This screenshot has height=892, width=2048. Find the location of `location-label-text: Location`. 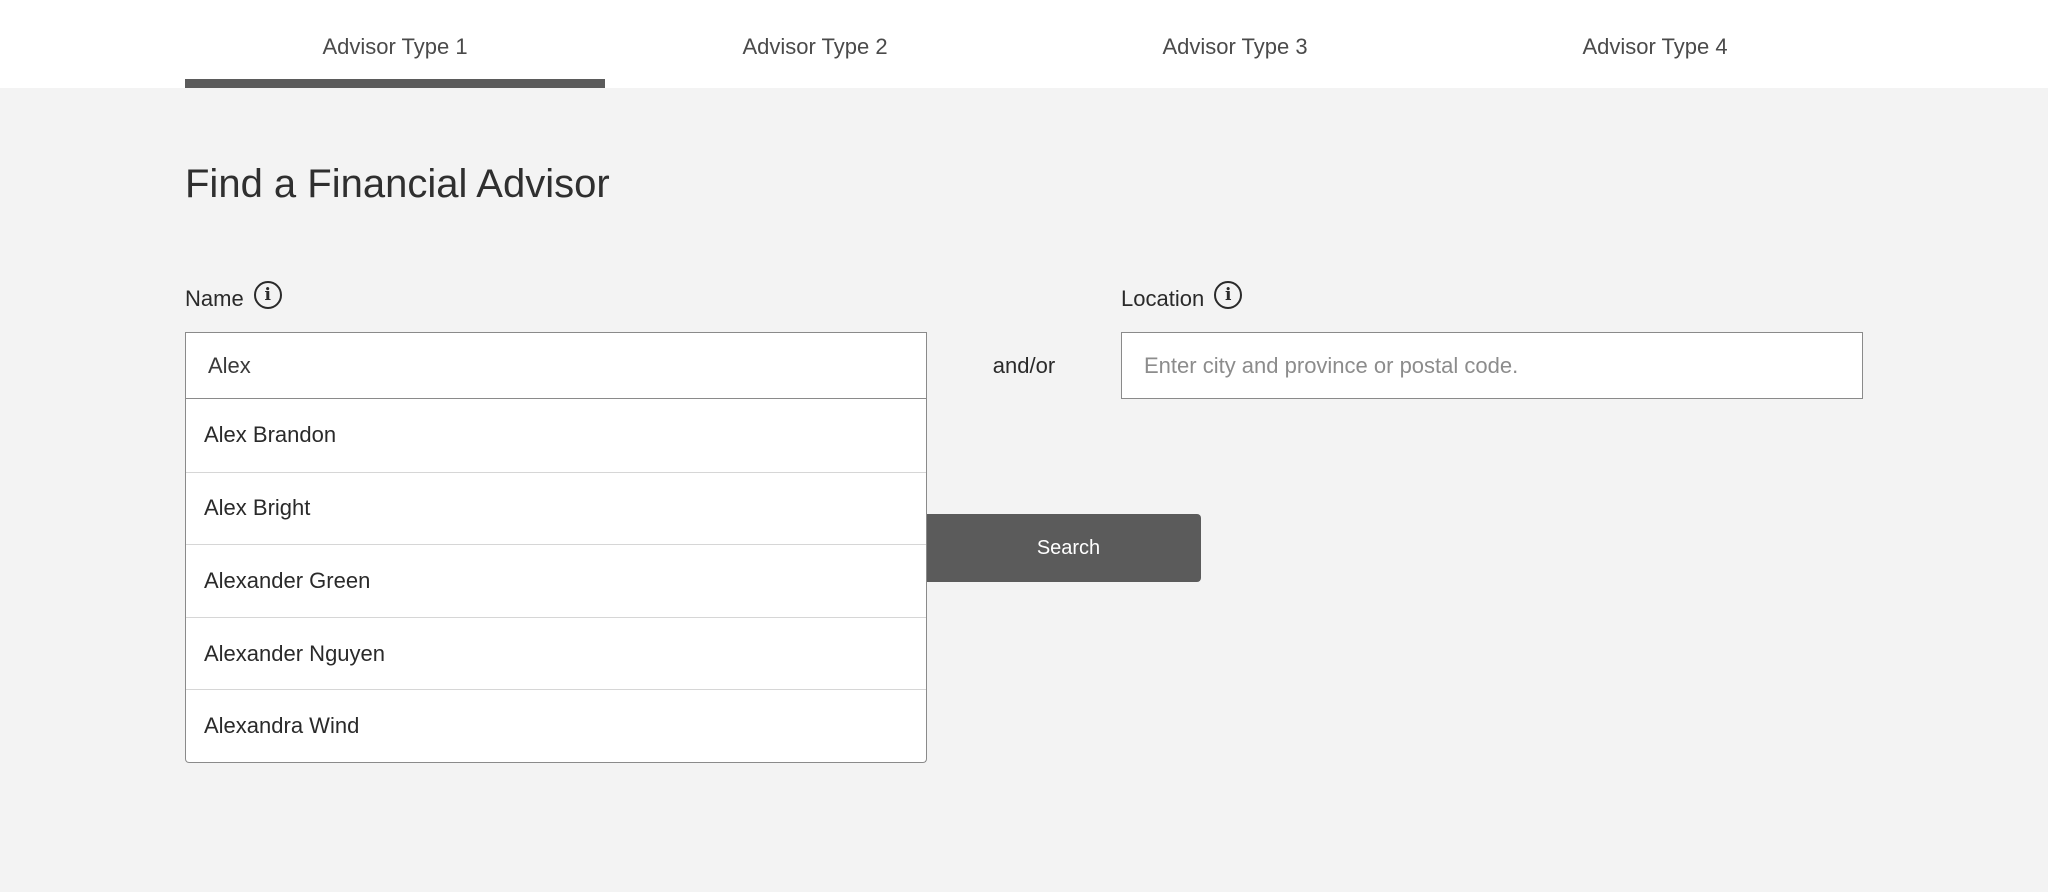

location-label-text: Location is located at coordinates (1163, 298).